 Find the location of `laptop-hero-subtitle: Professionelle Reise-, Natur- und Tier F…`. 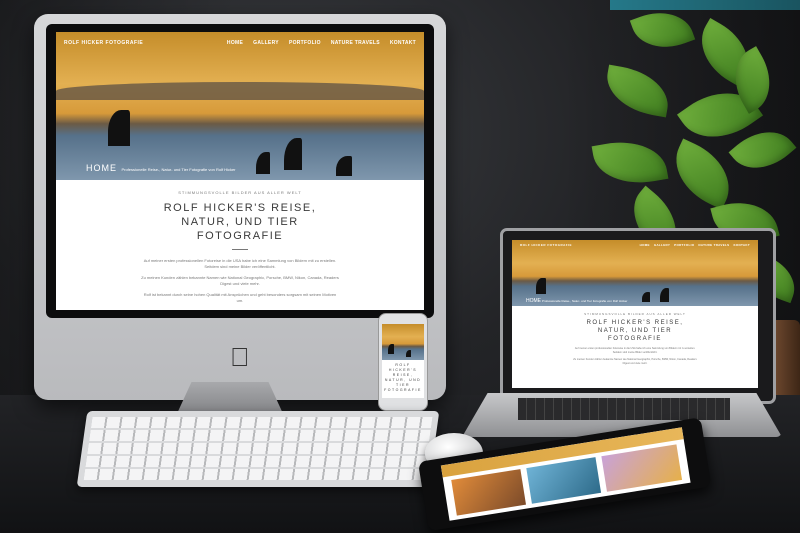

laptop-hero-subtitle: Professionelle Reise-, Natur- und Tier F… is located at coordinates (584, 301).